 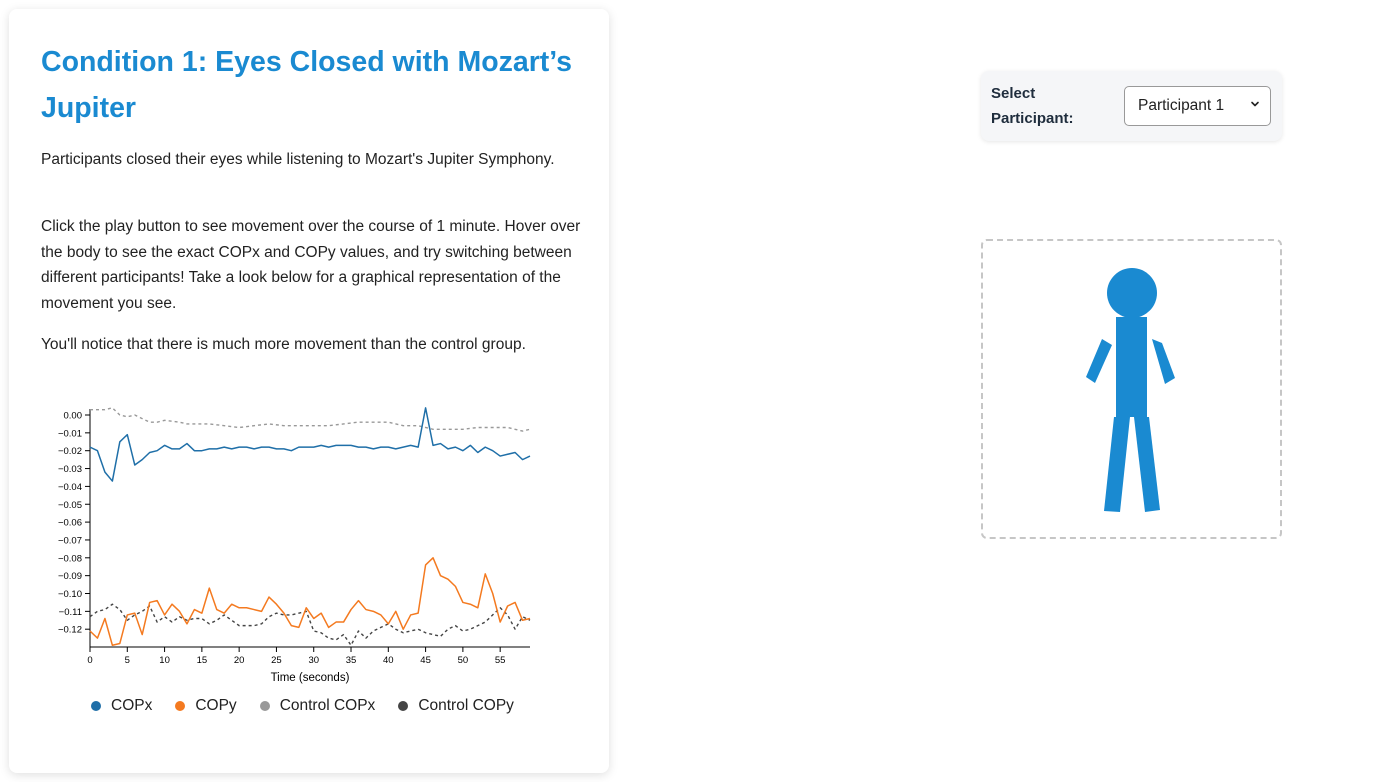 I want to click on legend-copy-dot, so click(x=180, y=706).